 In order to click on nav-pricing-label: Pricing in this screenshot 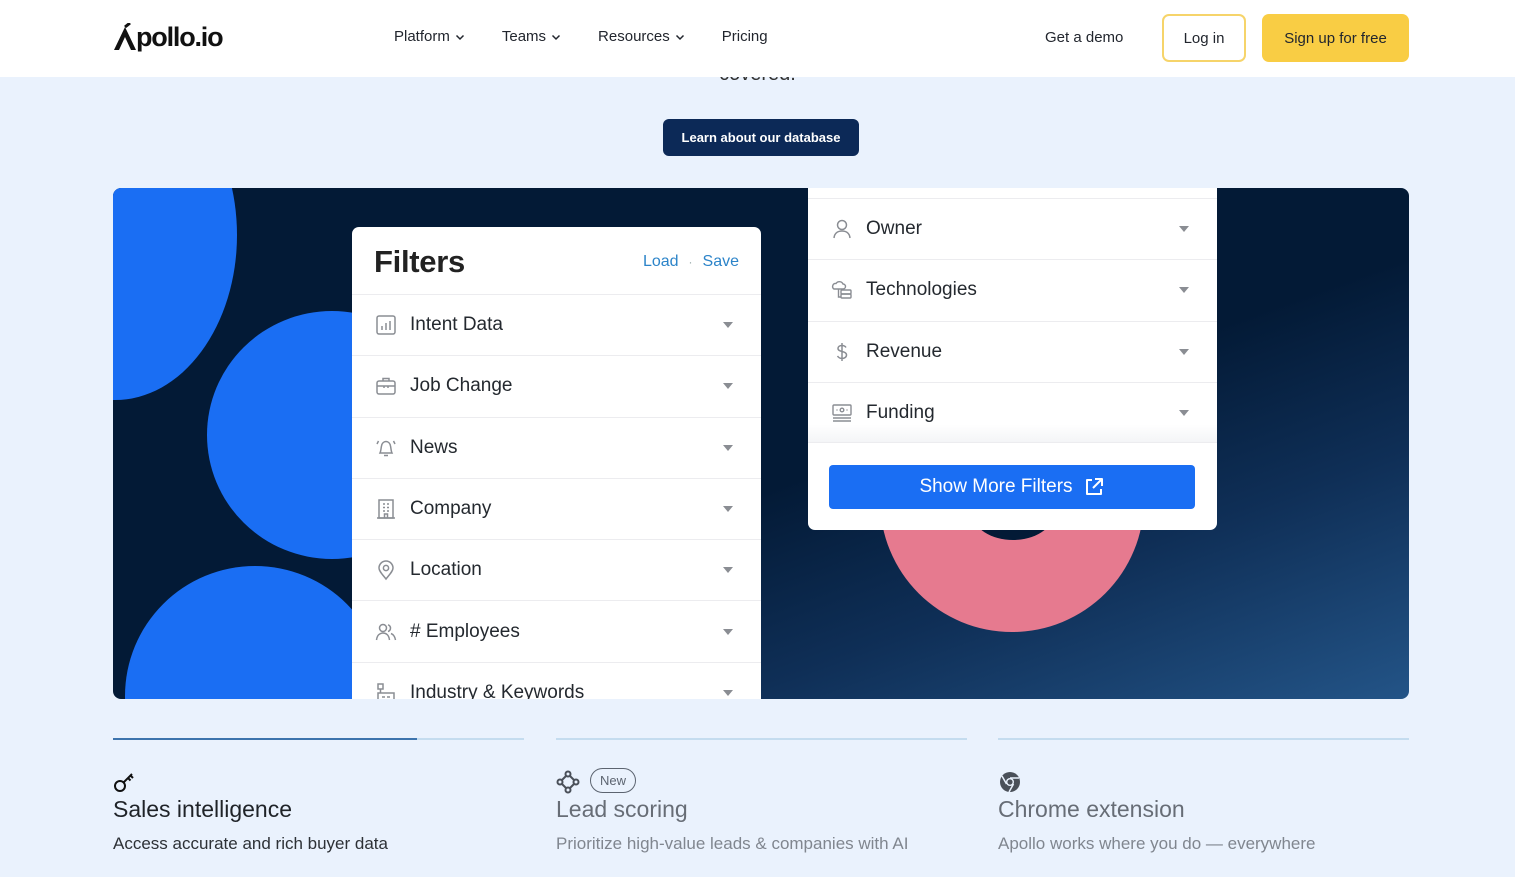, I will do `click(744, 36)`.